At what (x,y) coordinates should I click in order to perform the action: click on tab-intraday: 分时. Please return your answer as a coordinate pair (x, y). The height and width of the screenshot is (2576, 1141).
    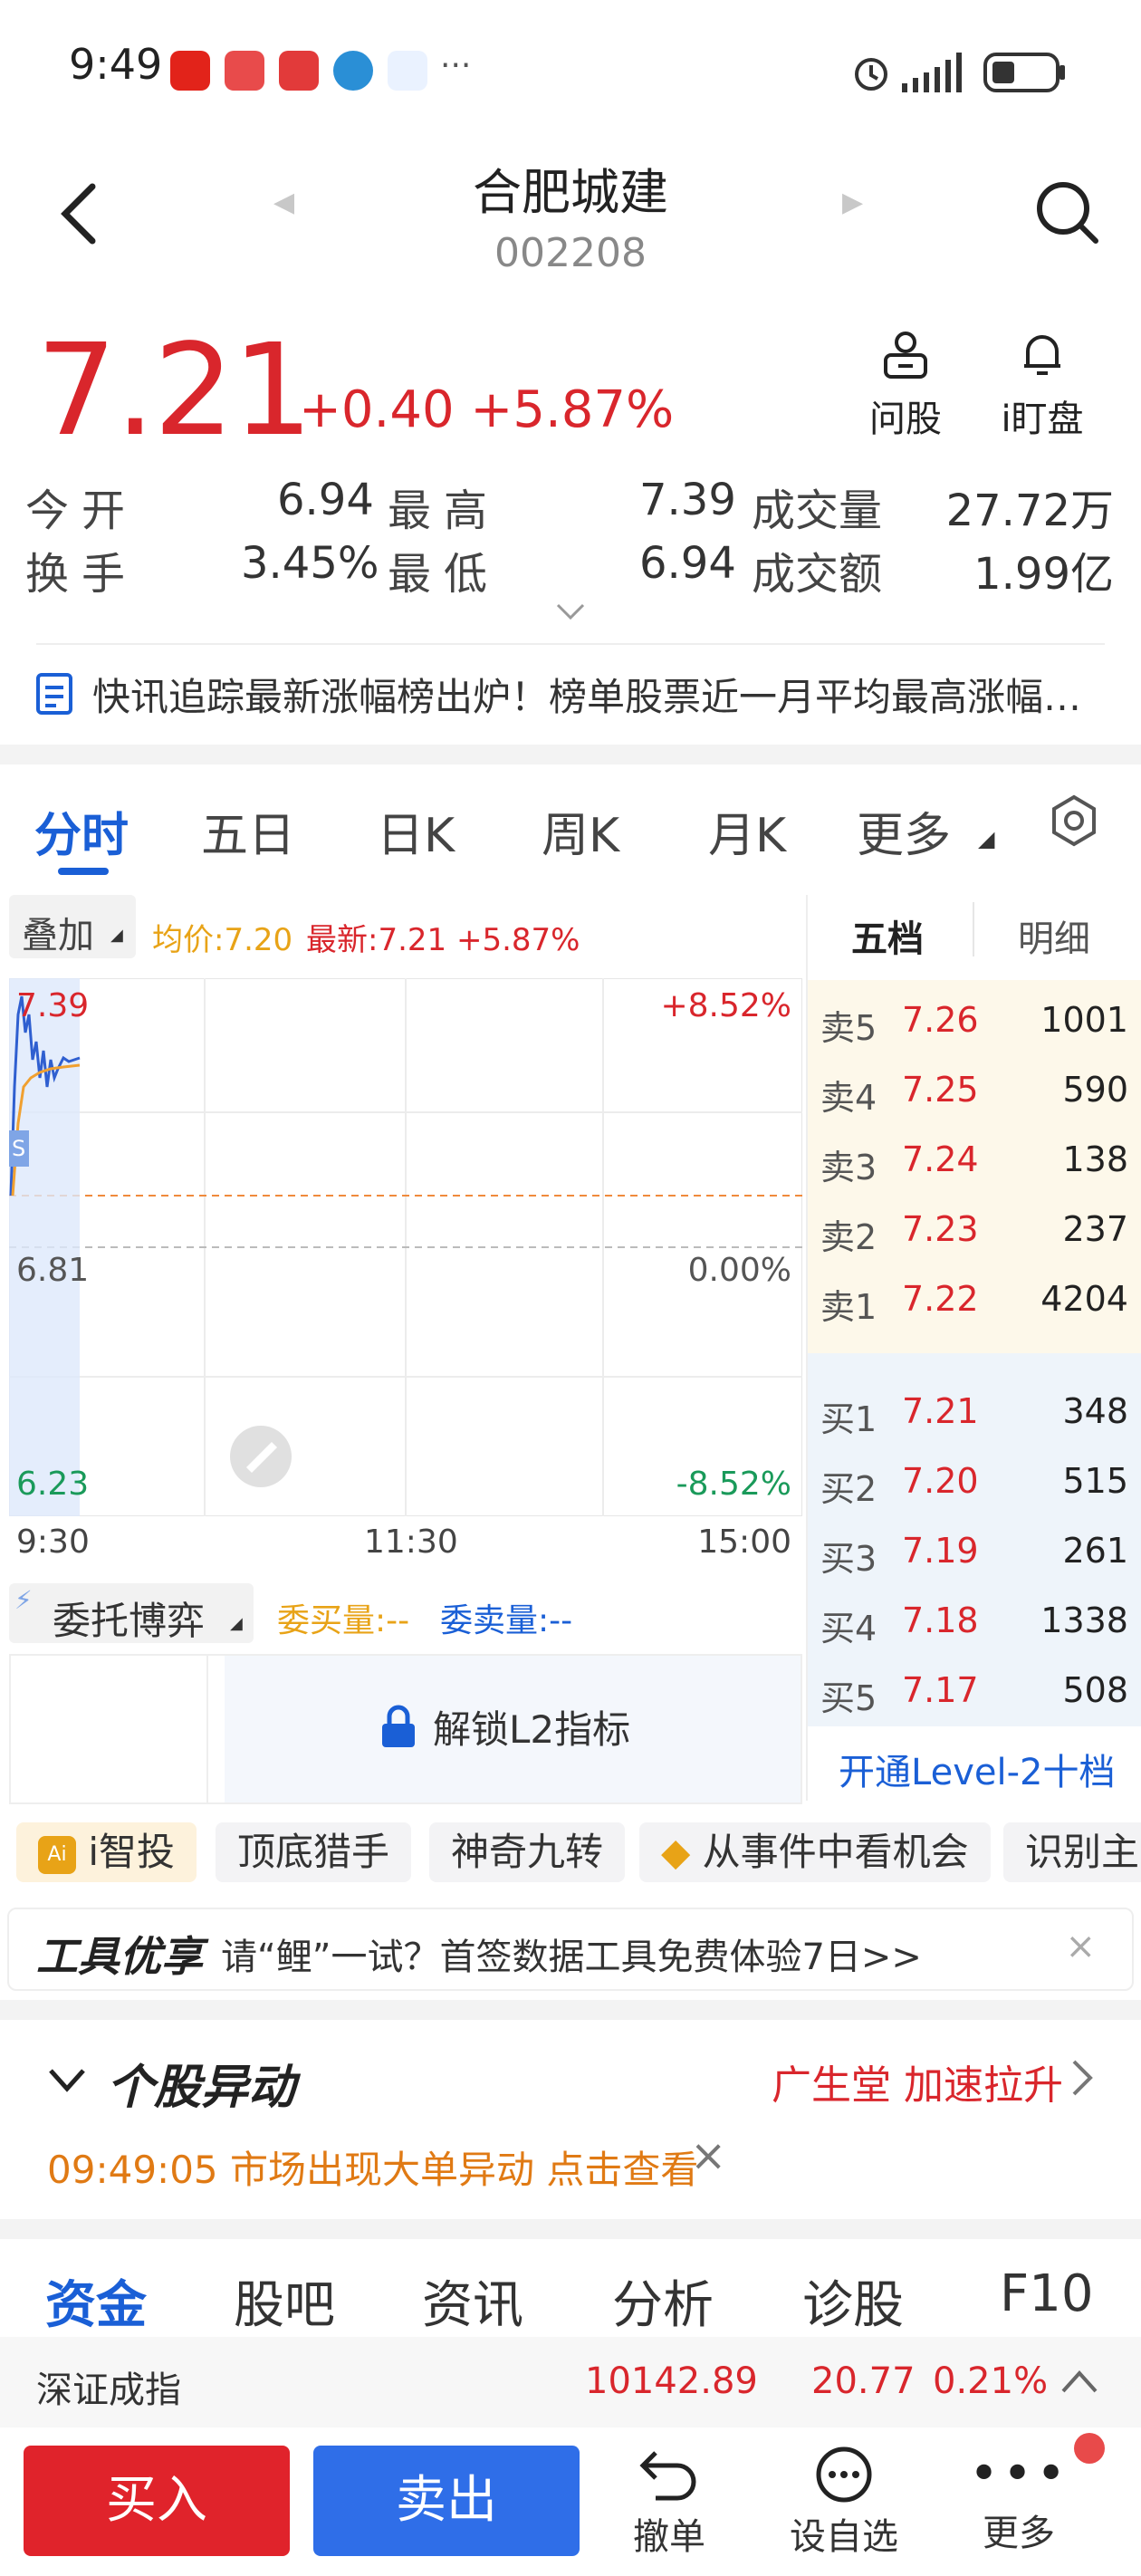
    Looking at the image, I should click on (81, 831).